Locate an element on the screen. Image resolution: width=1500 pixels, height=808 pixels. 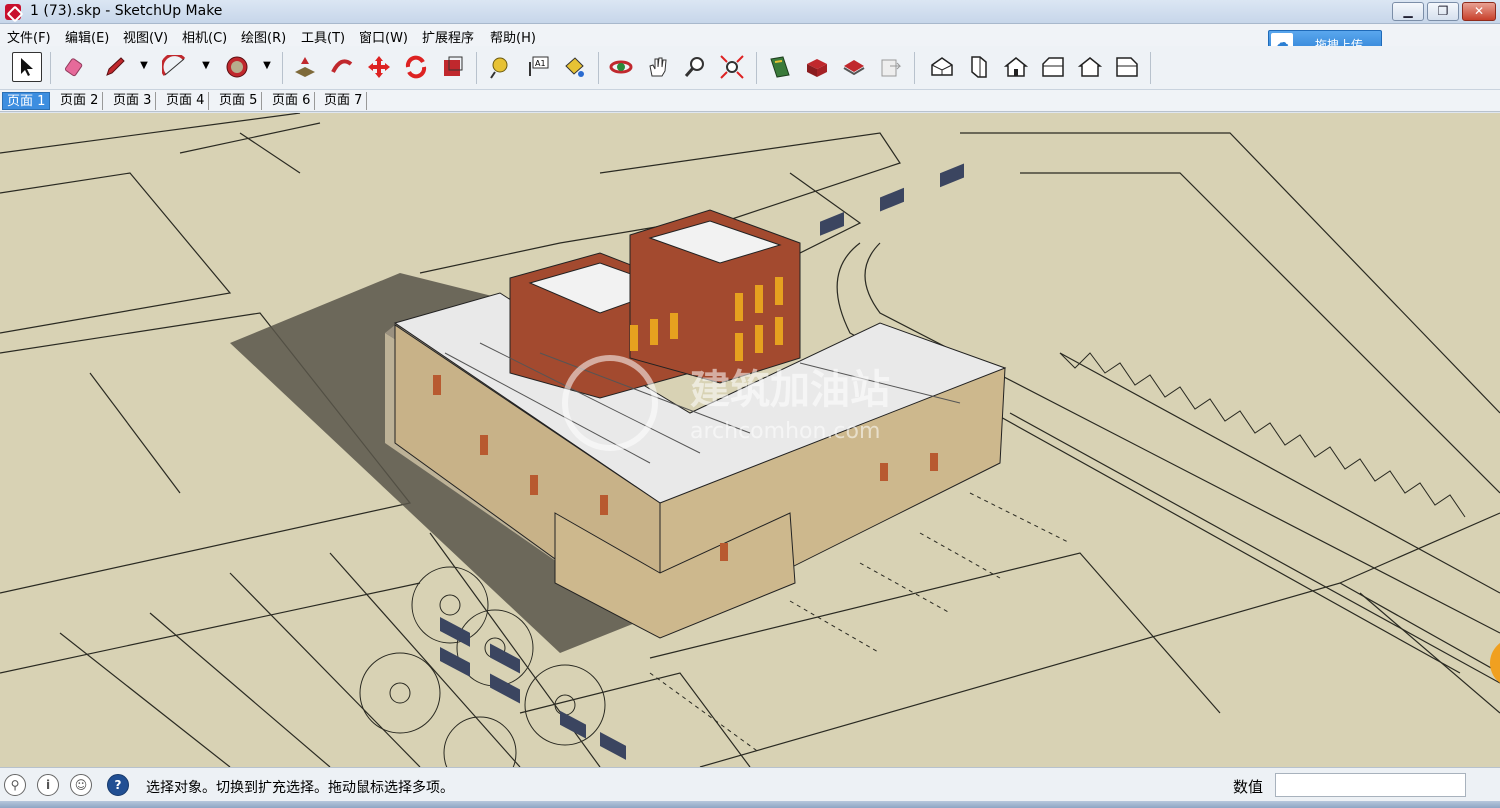
title-bar: 1 (73).skp - SketchUp Make ▁ ❐ ✕ is located at coordinates (750, 12).